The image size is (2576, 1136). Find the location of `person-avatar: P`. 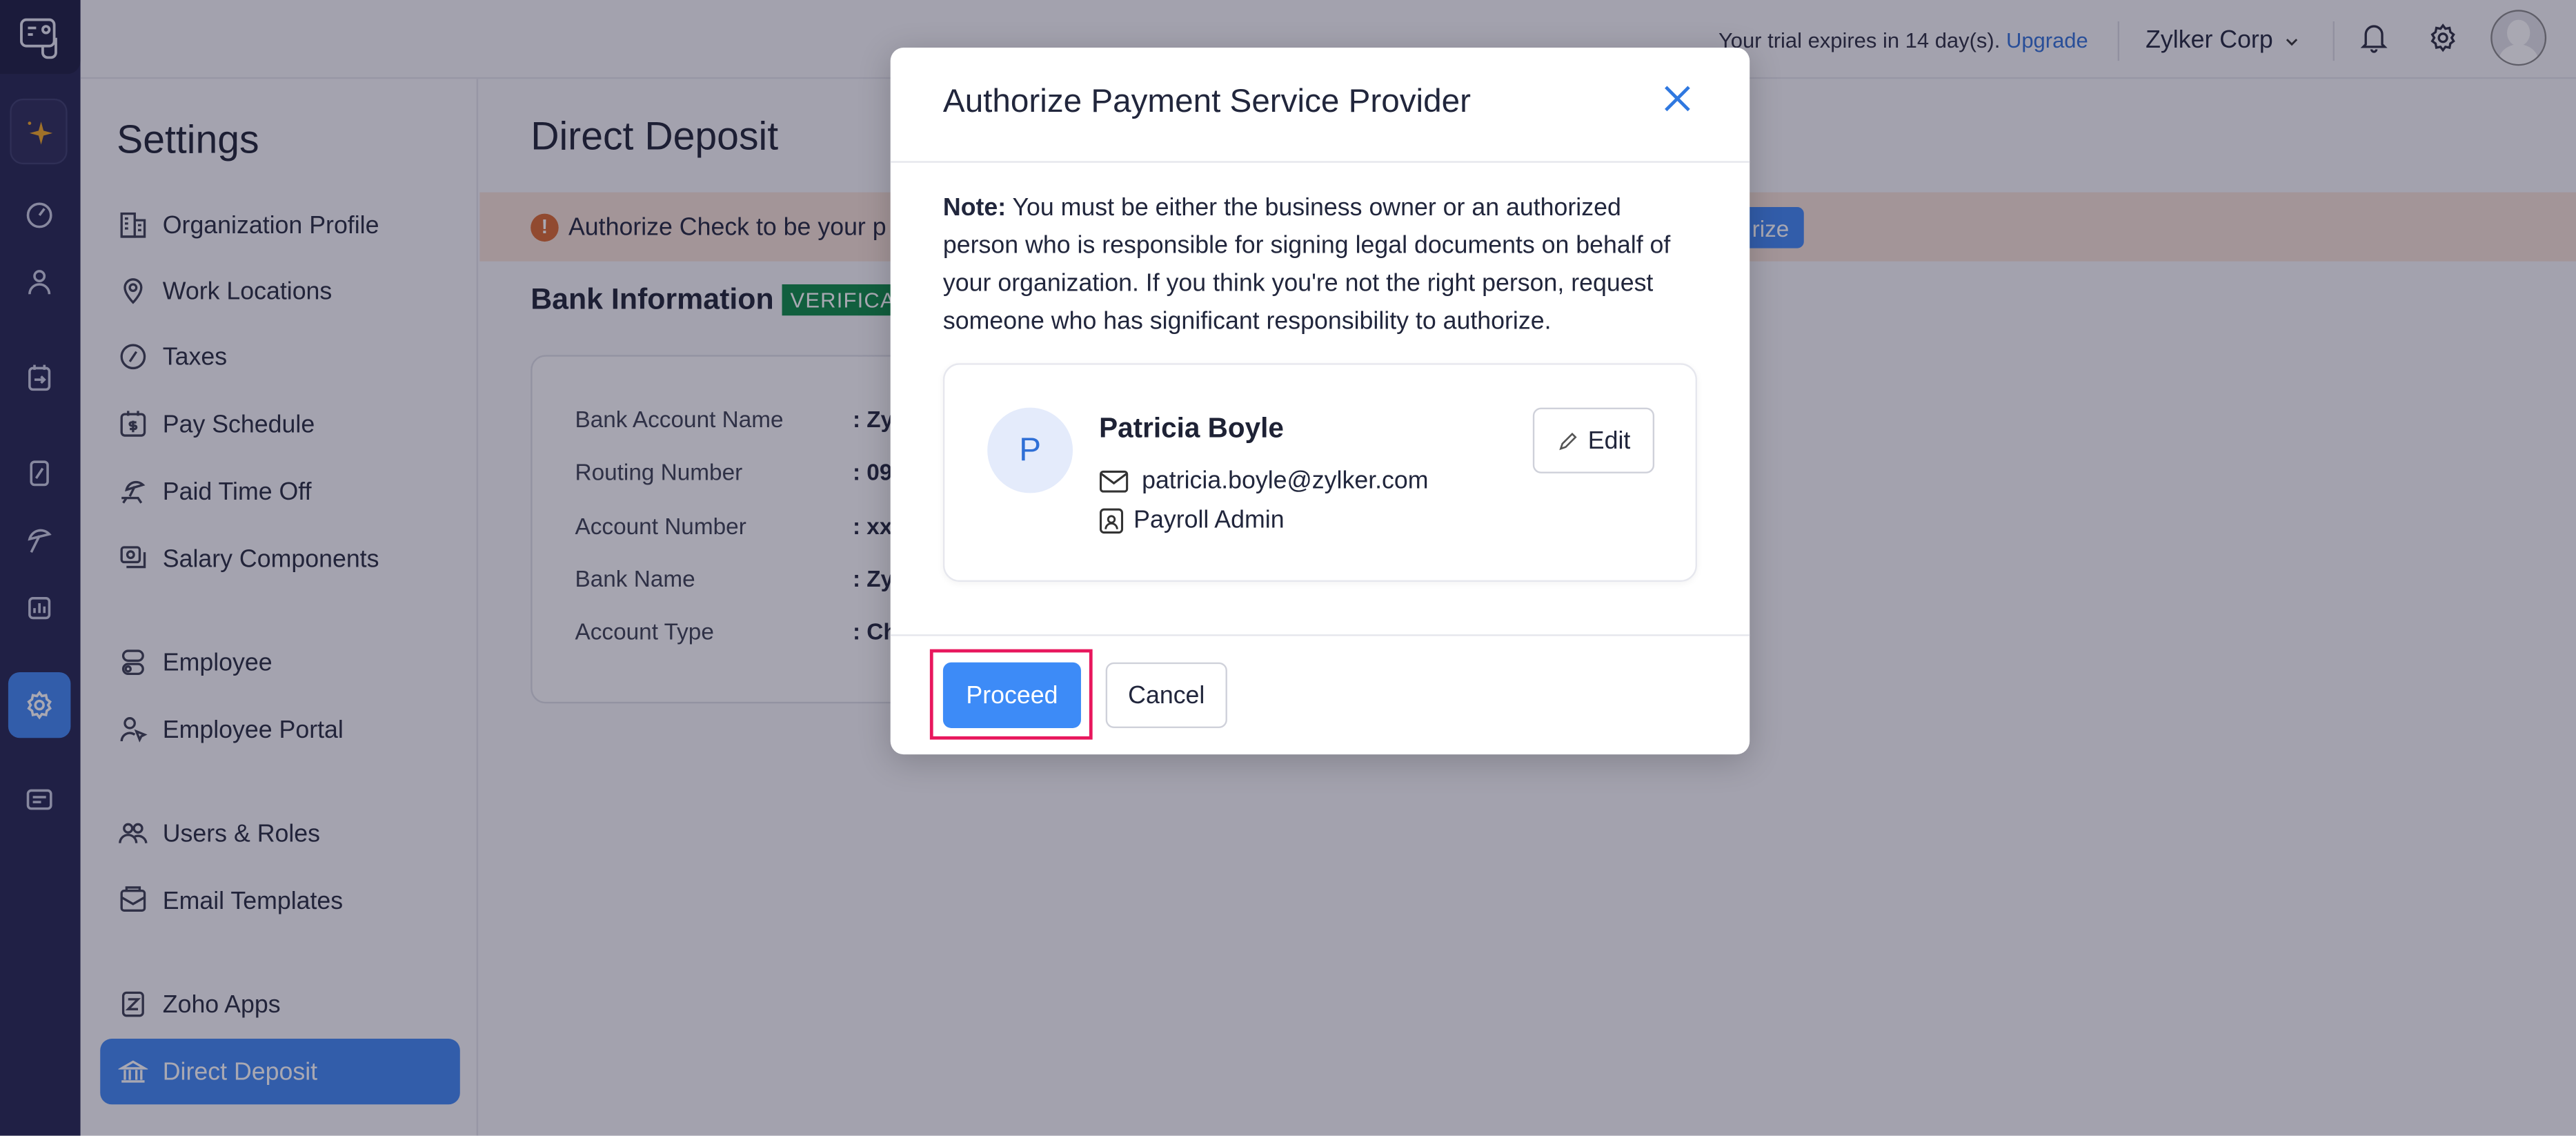

person-avatar: P is located at coordinates (1030, 450).